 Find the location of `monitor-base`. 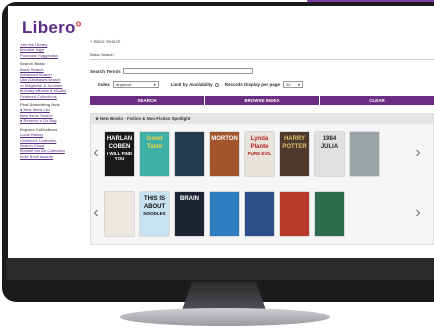

monitor-base is located at coordinates (225, 317).